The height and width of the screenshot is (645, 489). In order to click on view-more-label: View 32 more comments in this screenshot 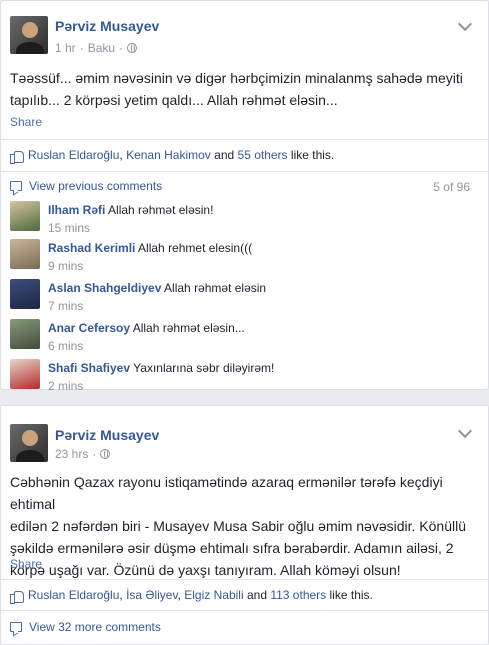, I will do `click(95, 627)`.